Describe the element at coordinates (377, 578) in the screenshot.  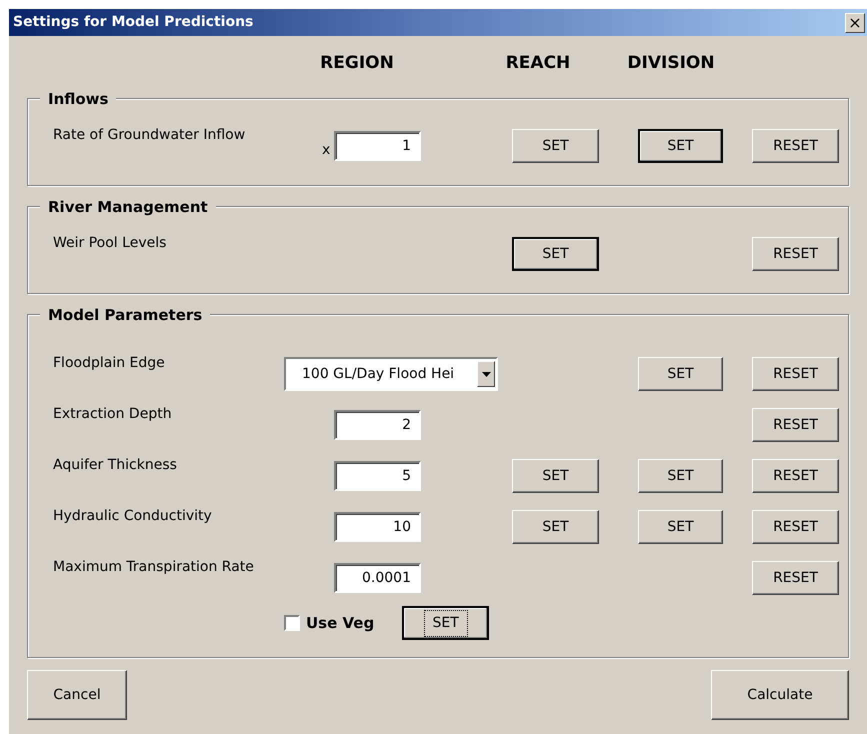
I see `number-field: 0.0001` at that location.